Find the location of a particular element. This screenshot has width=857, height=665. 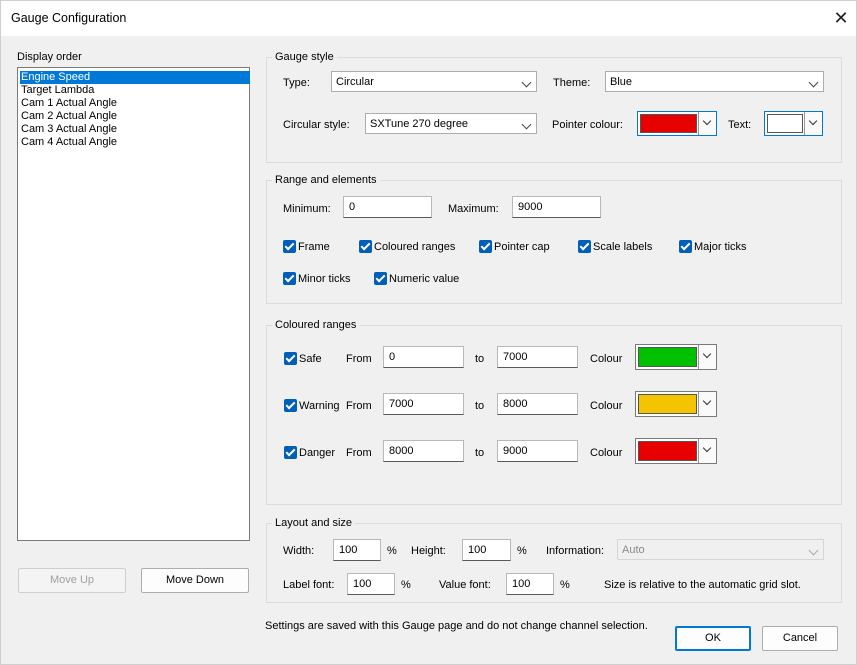

numeric-value-label: Numeric value is located at coordinates (424, 279).